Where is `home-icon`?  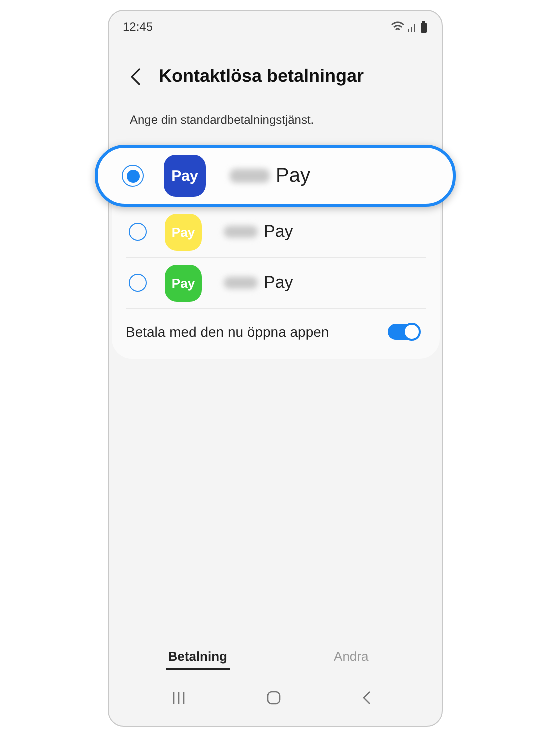 home-icon is located at coordinates (273, 698).